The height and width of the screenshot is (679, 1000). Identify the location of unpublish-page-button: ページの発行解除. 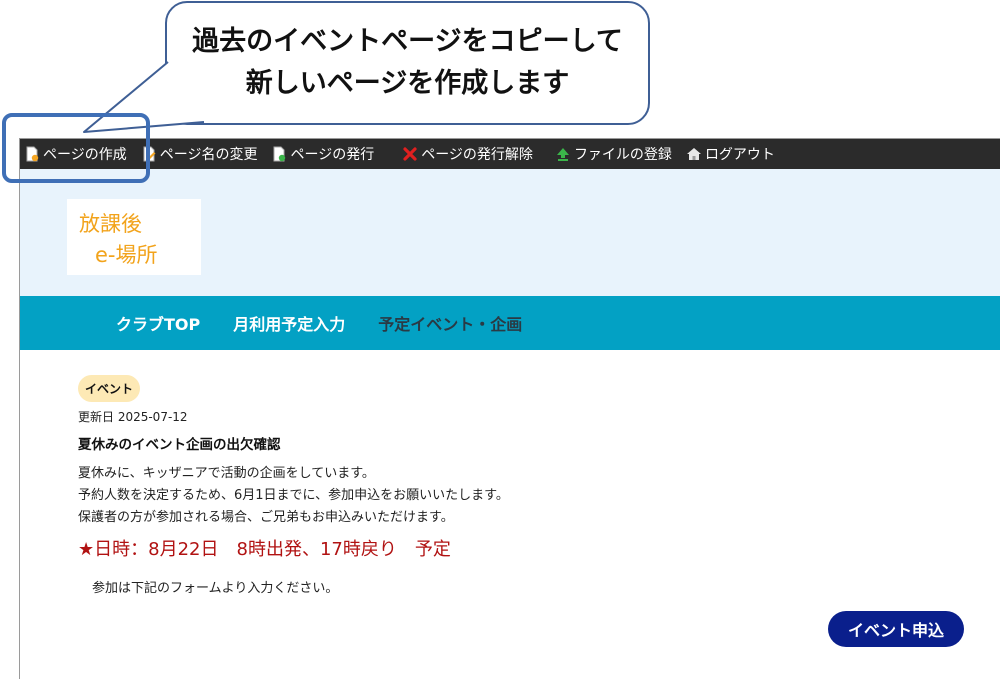
(467, 154).